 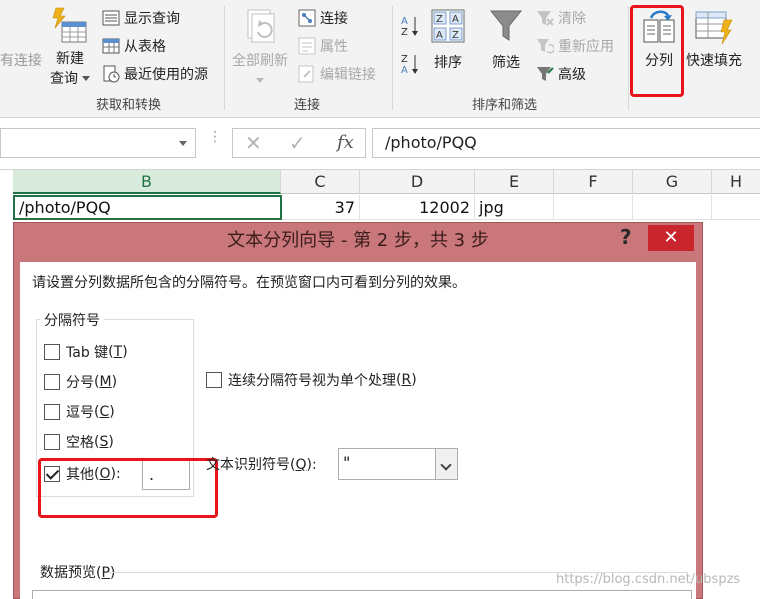 I want to click on comma-checkbox: 逗号(C), so click(x=79, y=412).